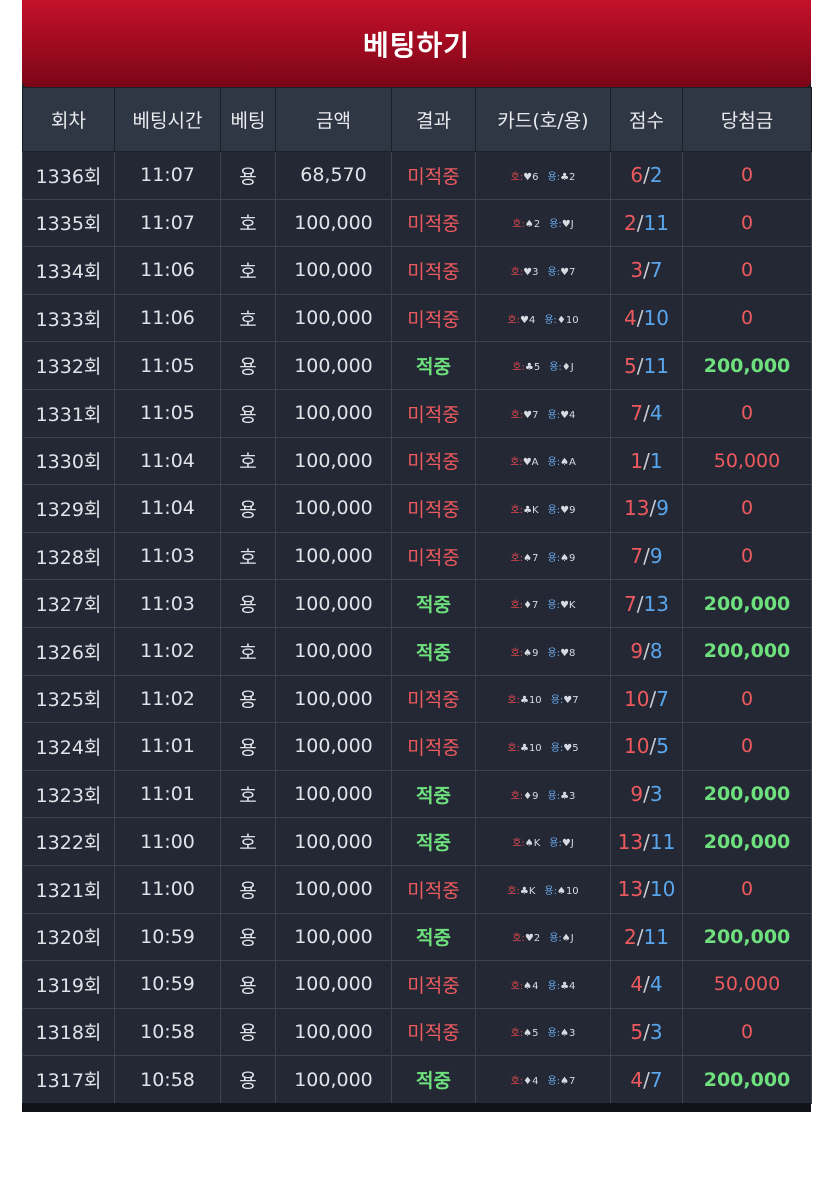  What do you see at coordinates (646, 746) in the screenshot?
I see `score-cell: 10/5` at bounding box center [646, 746].